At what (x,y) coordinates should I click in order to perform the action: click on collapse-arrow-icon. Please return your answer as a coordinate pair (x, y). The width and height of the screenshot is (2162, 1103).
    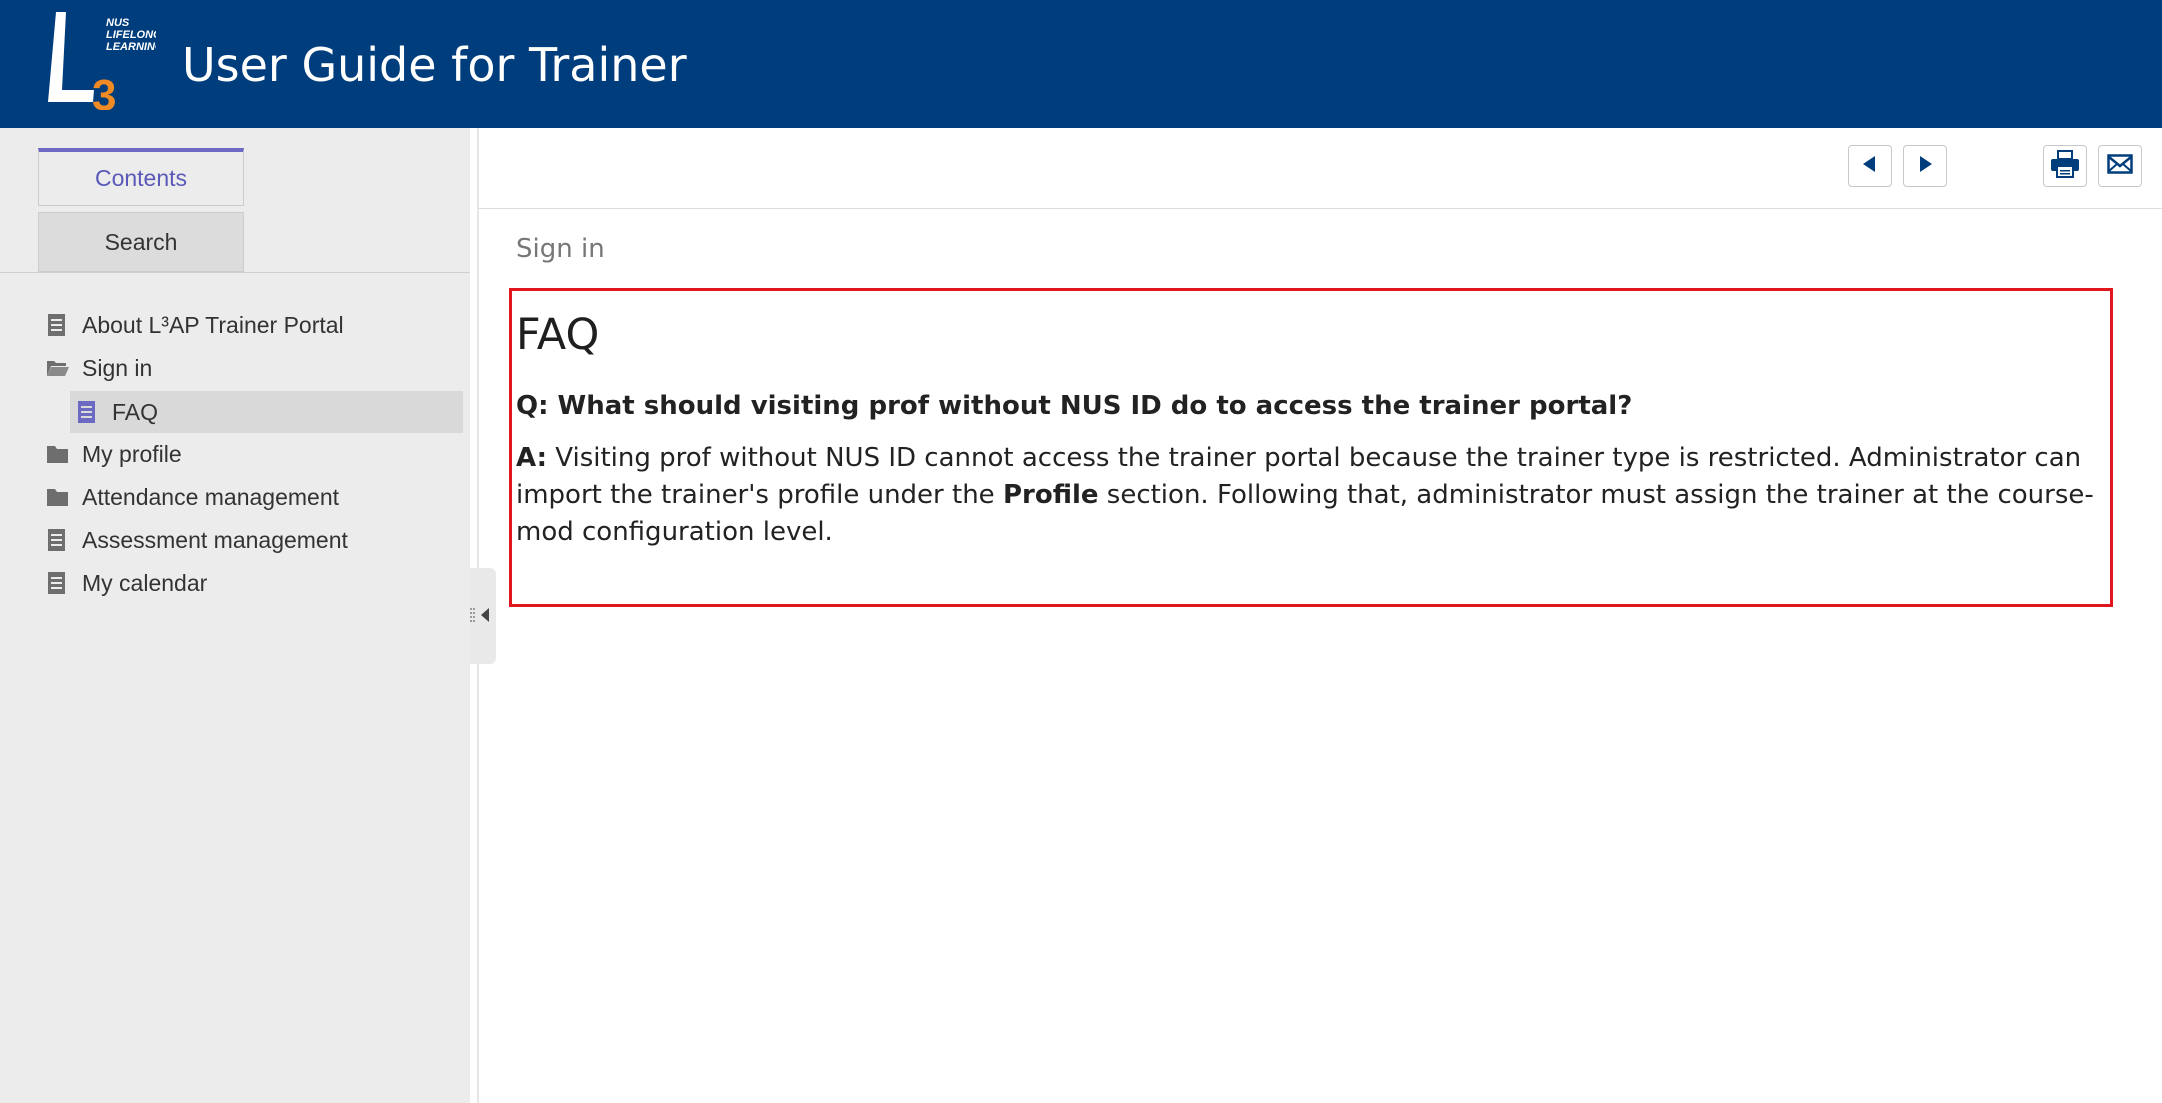
    Looking at the image, I should click on (485, 615).